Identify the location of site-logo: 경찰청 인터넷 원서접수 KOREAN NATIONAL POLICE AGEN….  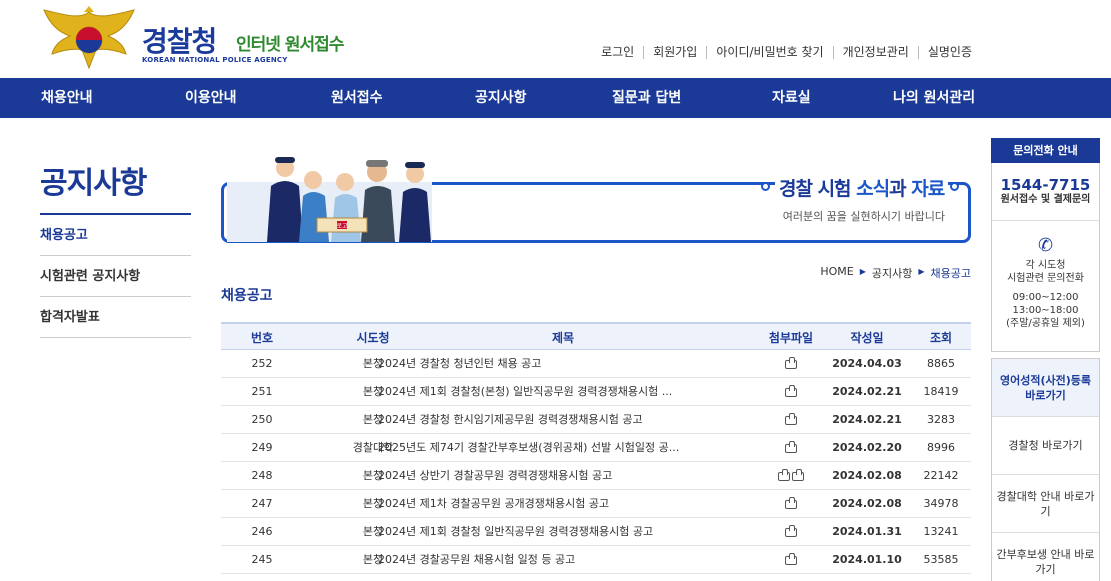
(200, 38).